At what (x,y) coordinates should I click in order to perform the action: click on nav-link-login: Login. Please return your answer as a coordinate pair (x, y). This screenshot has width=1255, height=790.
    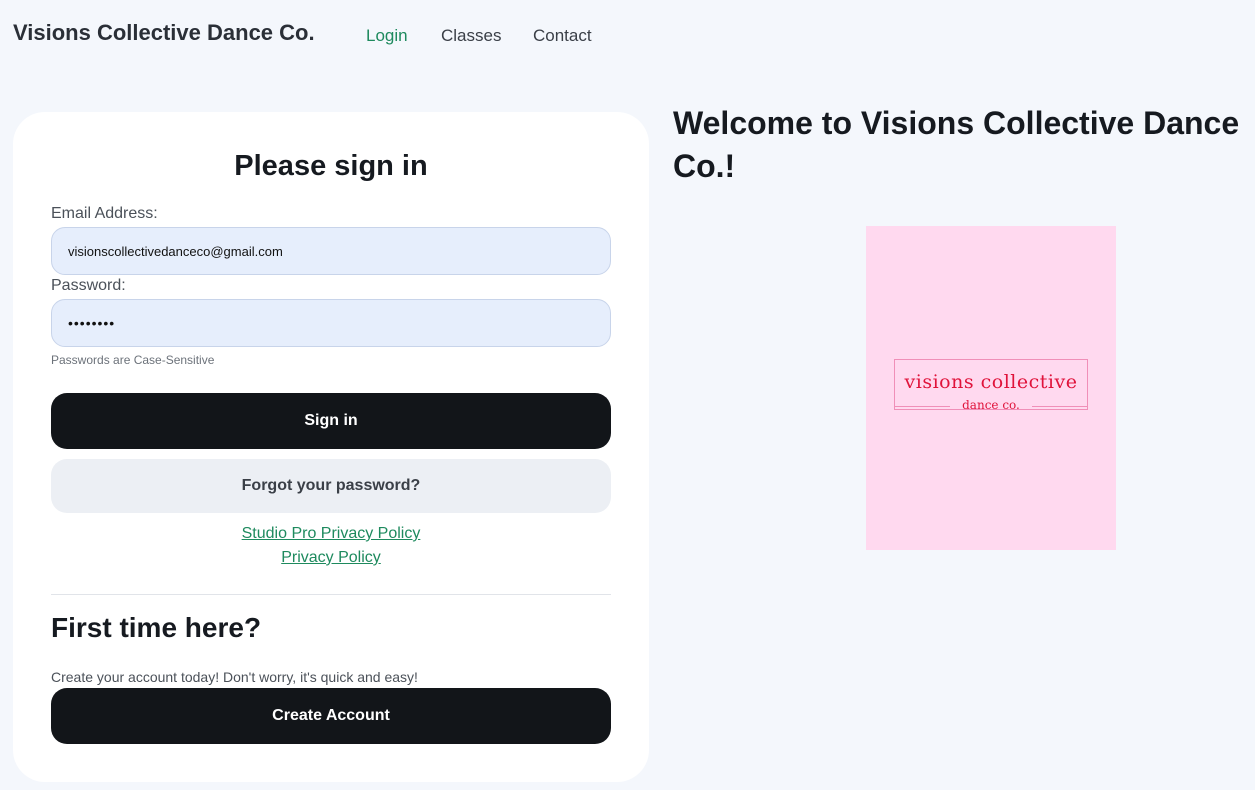
    Looking at the image, I should click on (387, 36).